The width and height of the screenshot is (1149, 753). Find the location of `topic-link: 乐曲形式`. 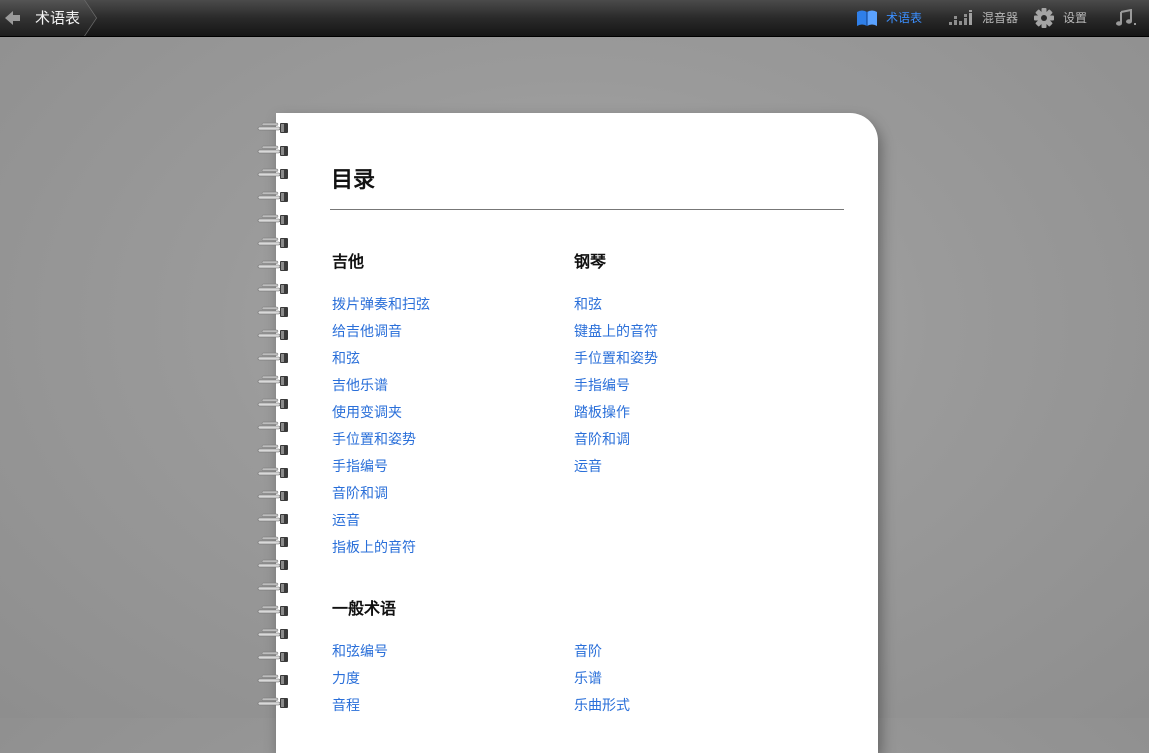

topic-link: 乐曲形式 is located at coordinates (602, 710).